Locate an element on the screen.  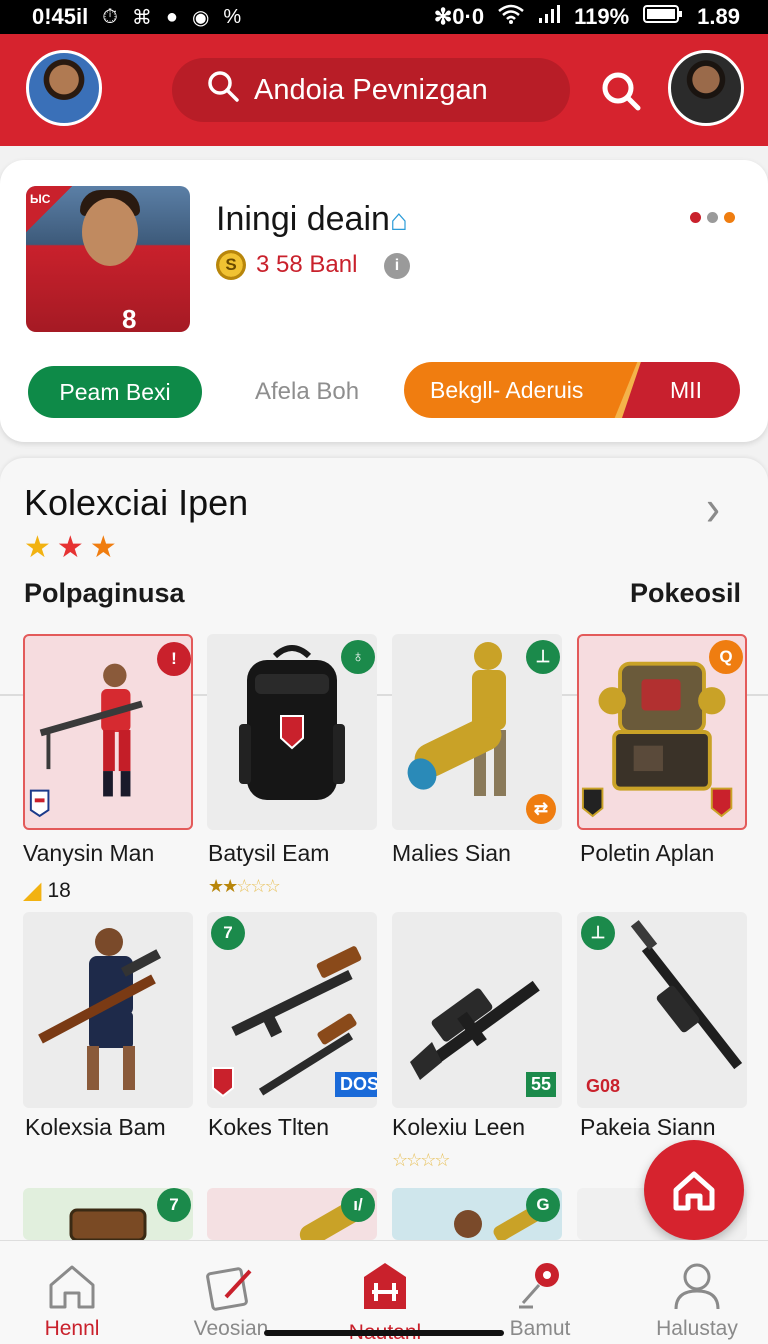
section-label-left: Polpaginusa is located at coordinates (104, 593).